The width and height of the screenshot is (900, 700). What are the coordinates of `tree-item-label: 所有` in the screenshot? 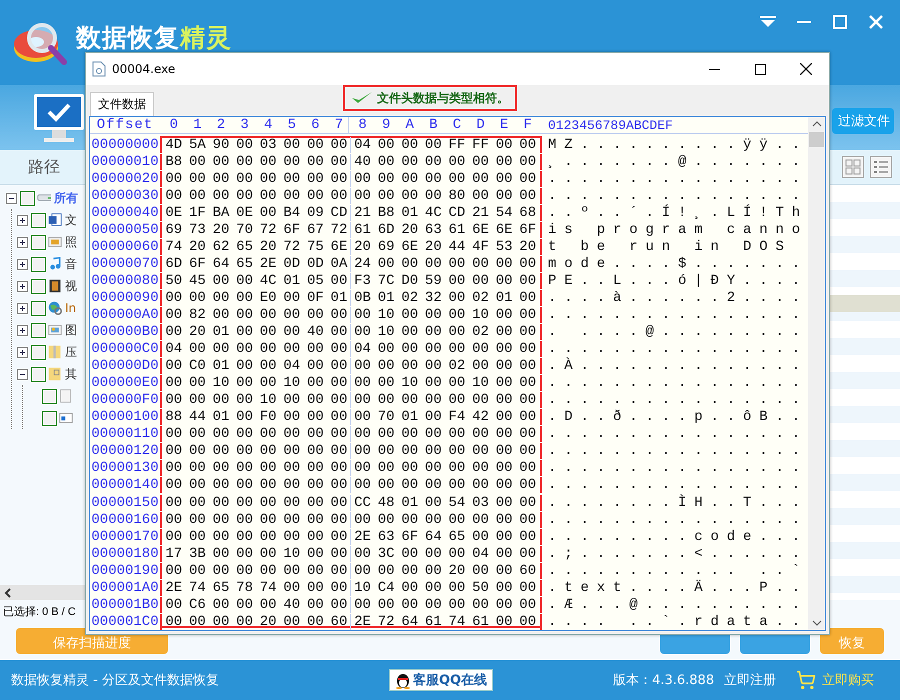 It's located at (66, 198).